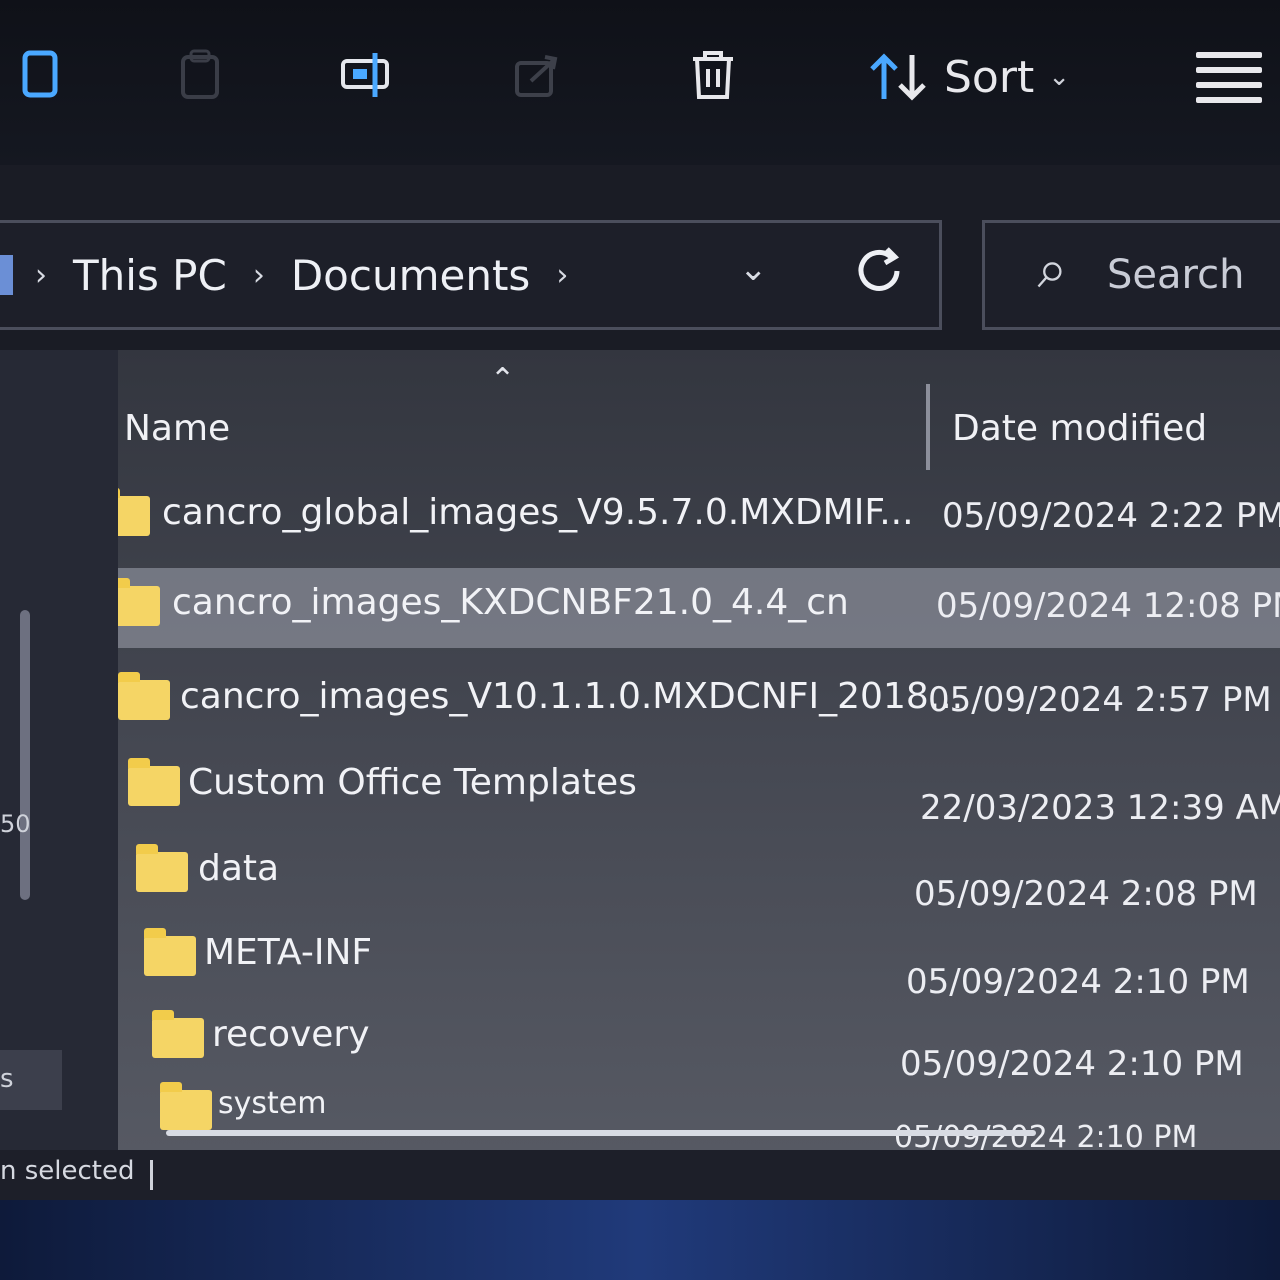 This screenshot has width=1280, height=1280. What do you see at coordinates (753, 269) in the screenshot?
I see `address-history-chevron-icon: ⌄` at bounding box center [753, 269].